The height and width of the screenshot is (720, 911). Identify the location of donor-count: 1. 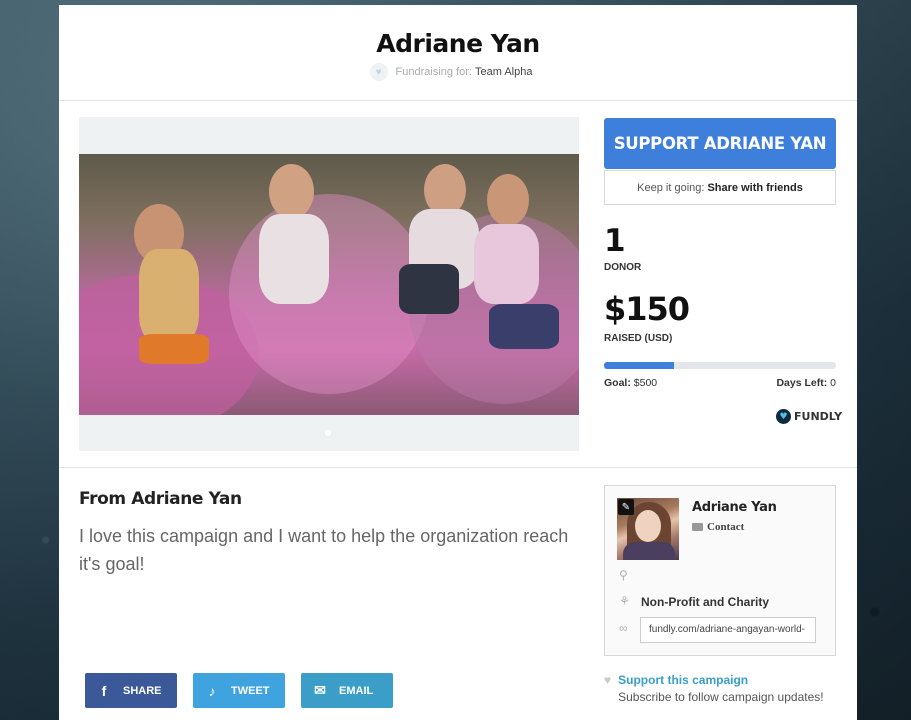
(615, 241).